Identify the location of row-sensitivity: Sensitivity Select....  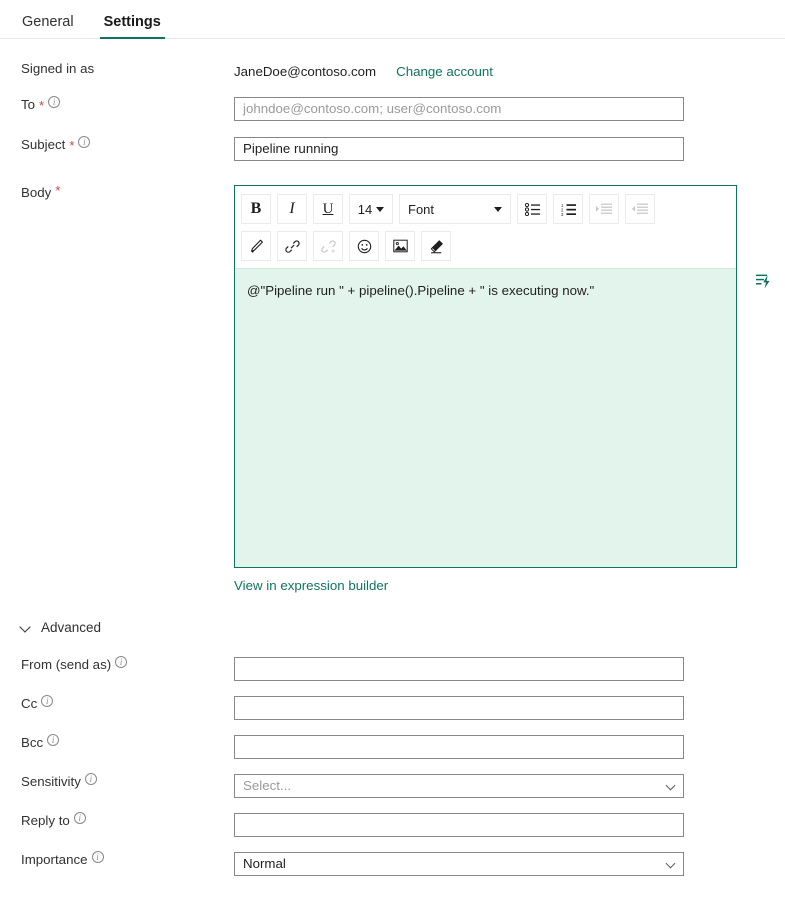
(392, 785).